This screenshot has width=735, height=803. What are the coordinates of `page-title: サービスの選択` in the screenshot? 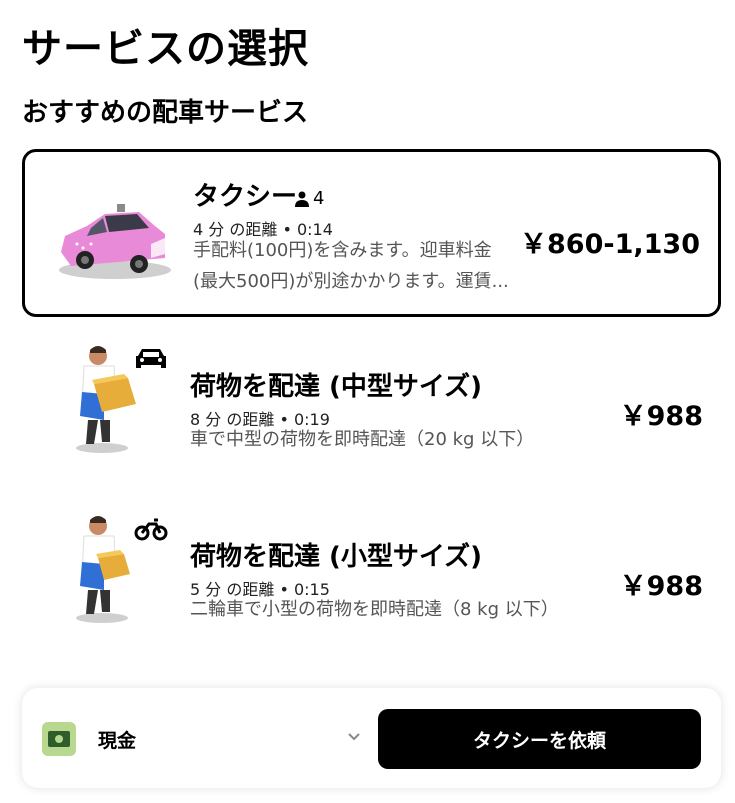 It's located at (165, 49).